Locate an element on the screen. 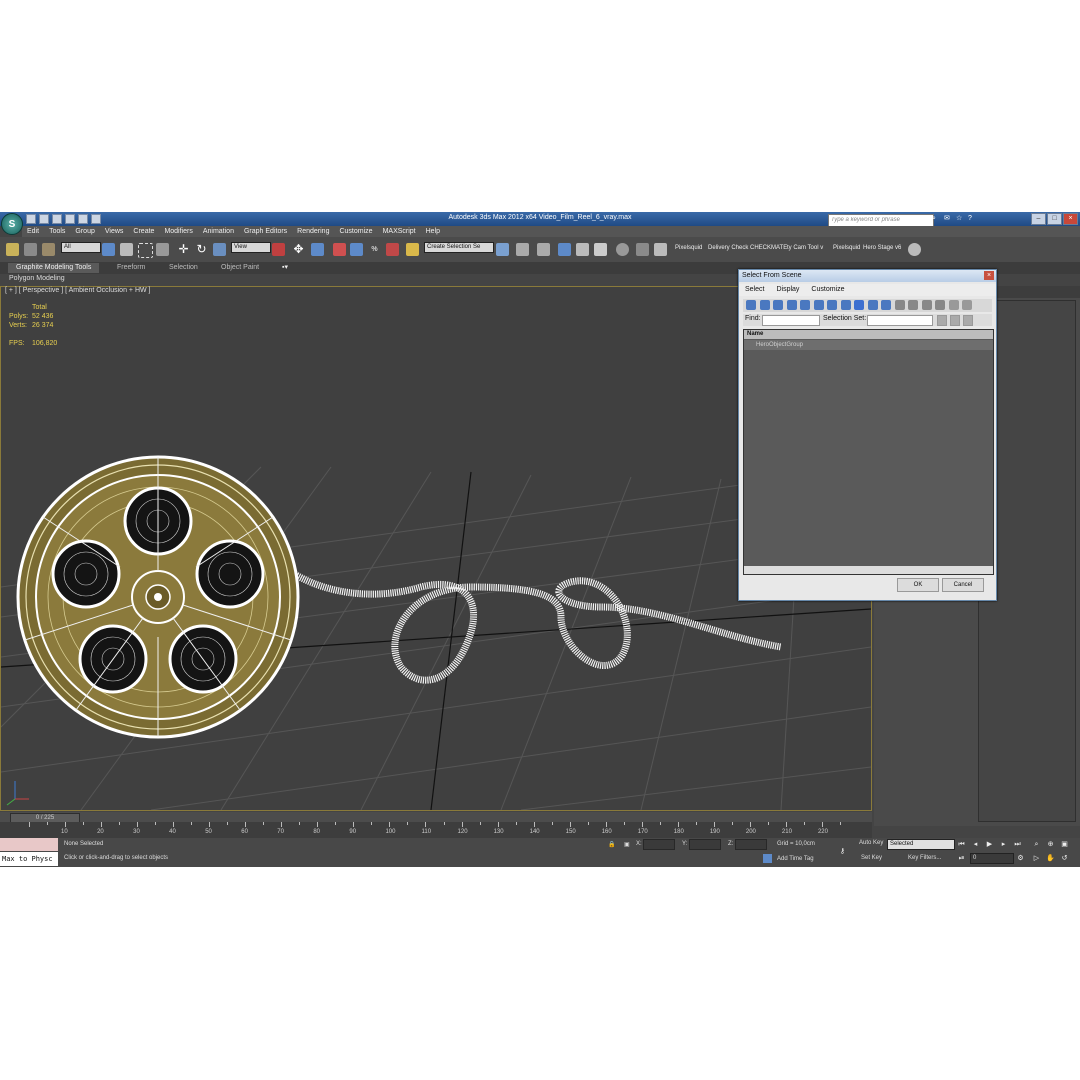 This screenshot has height=1080, width=1080. dialog-close-icon: × is located at coordinates (989, 275).